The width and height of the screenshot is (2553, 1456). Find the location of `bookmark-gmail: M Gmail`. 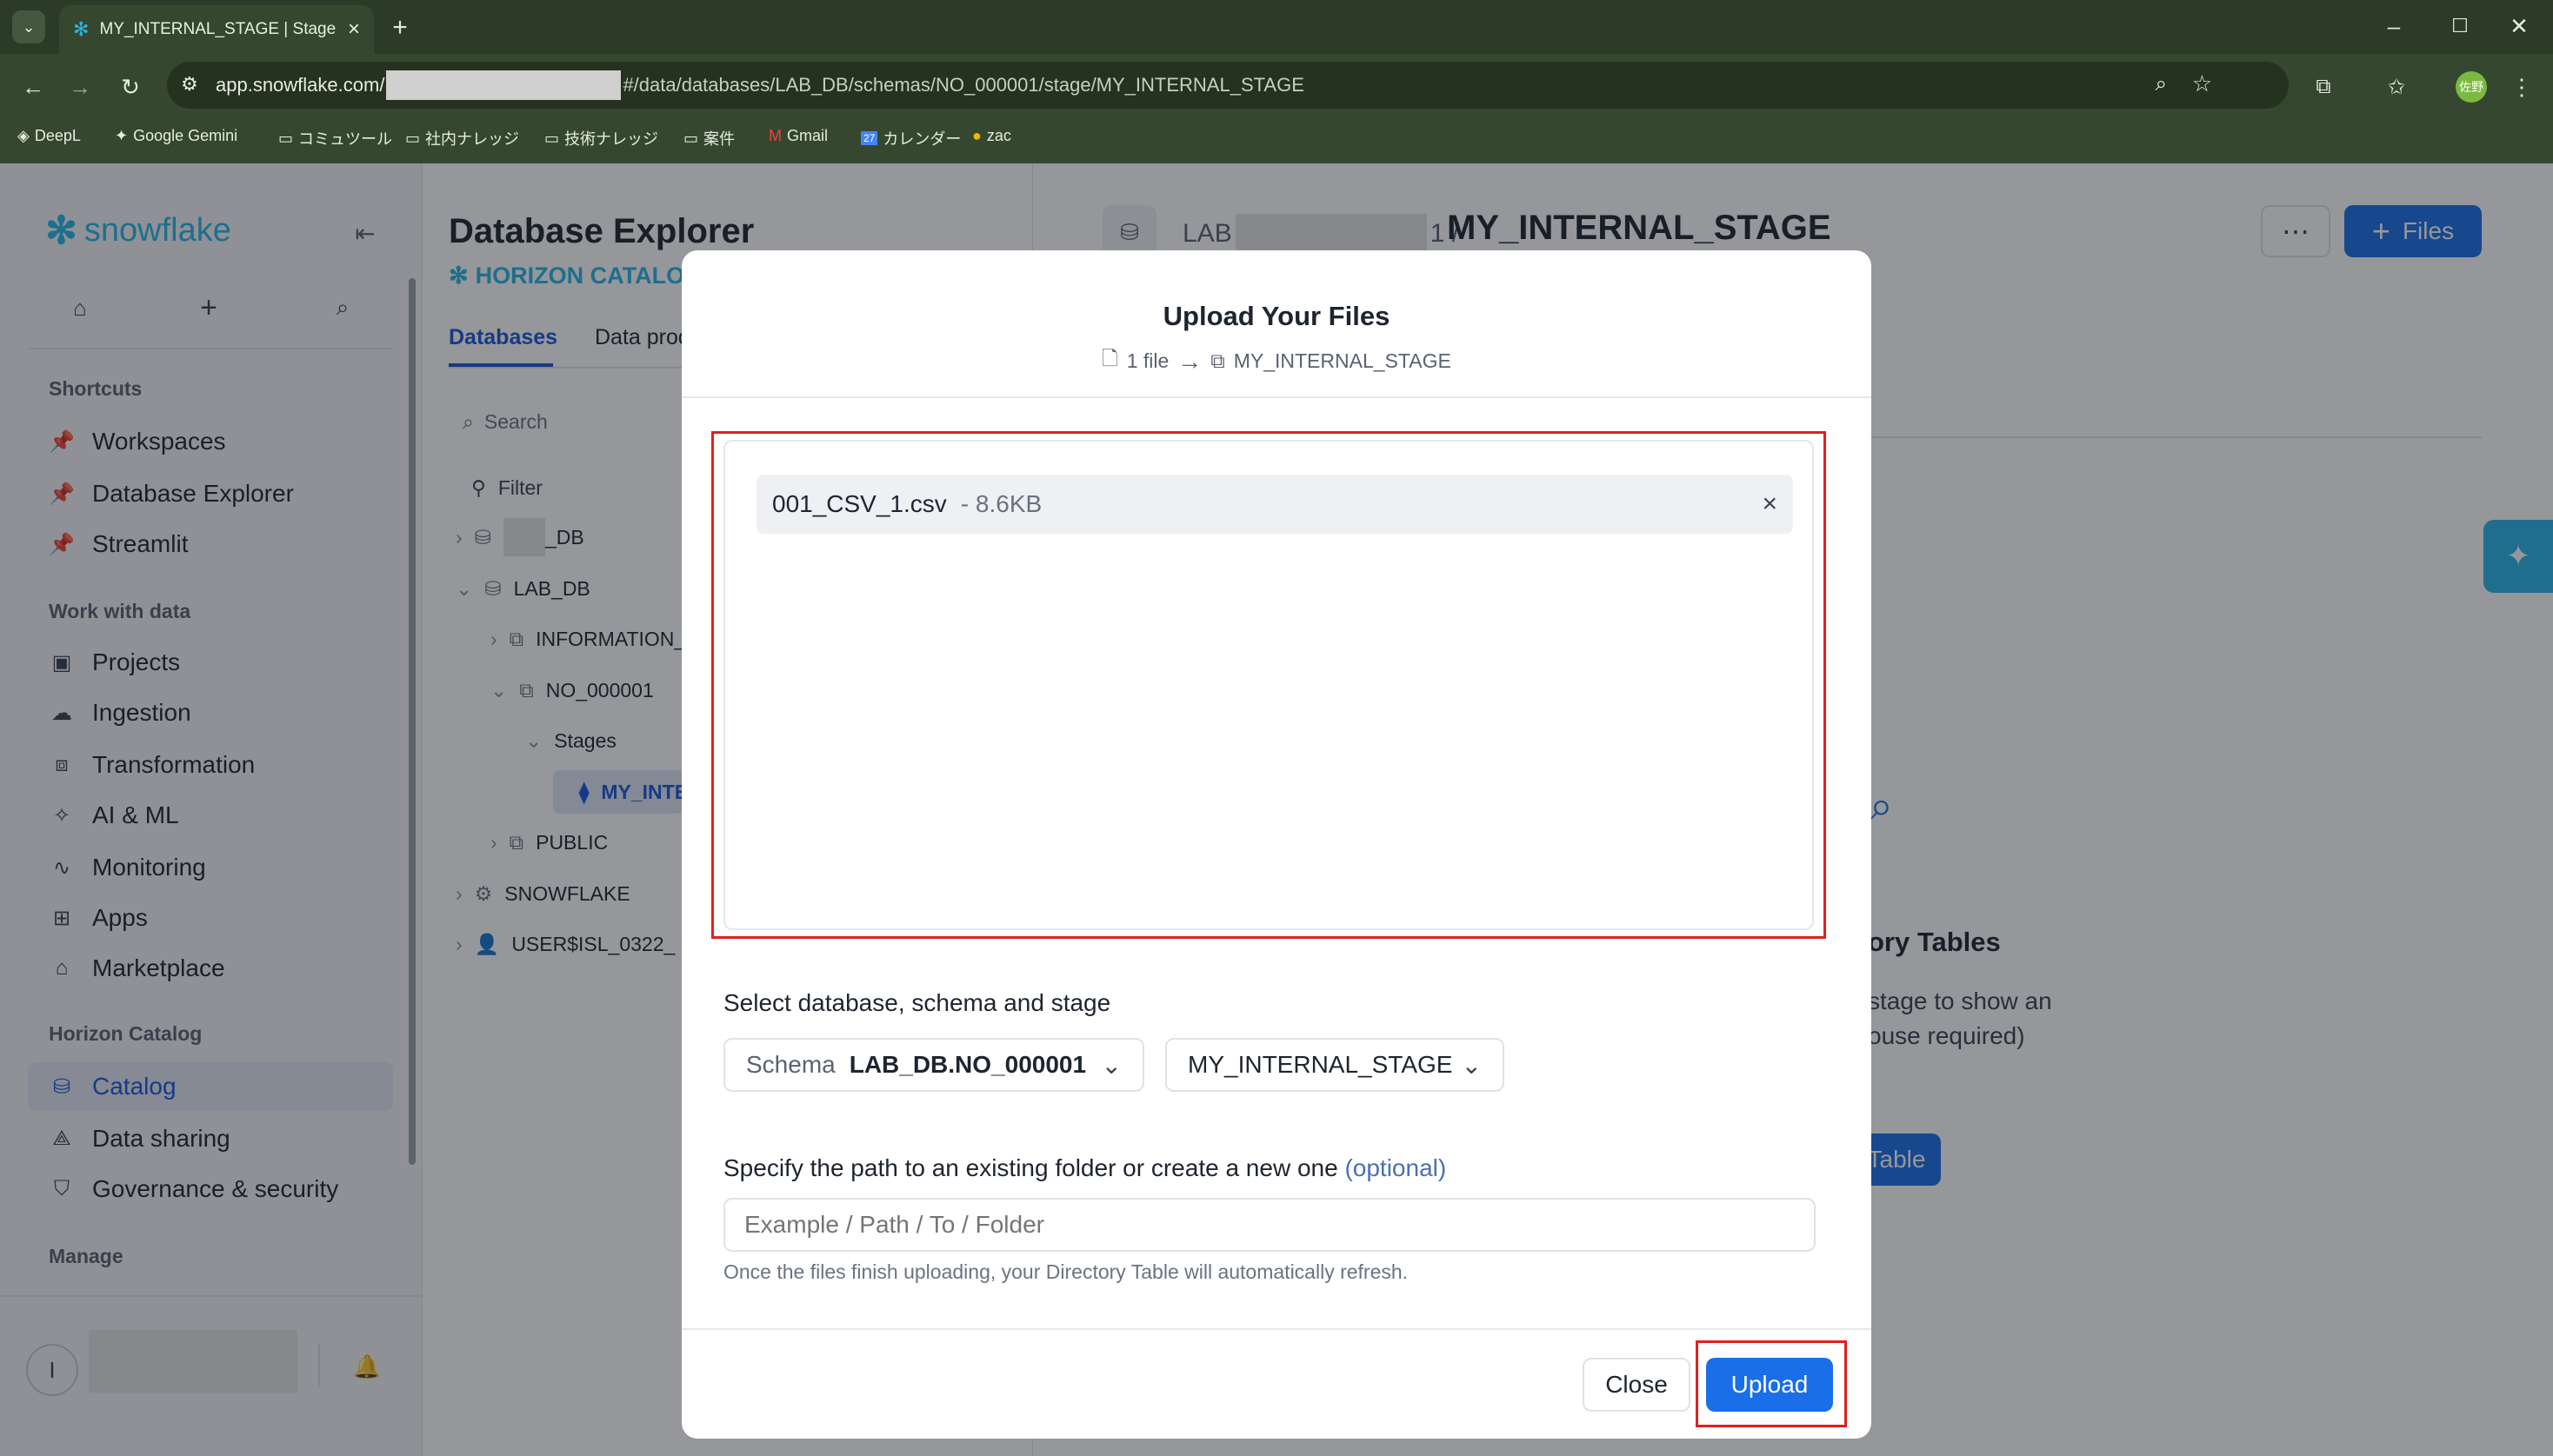

bookmark-gmail: M Gmail is located at coordinates (798, 136).